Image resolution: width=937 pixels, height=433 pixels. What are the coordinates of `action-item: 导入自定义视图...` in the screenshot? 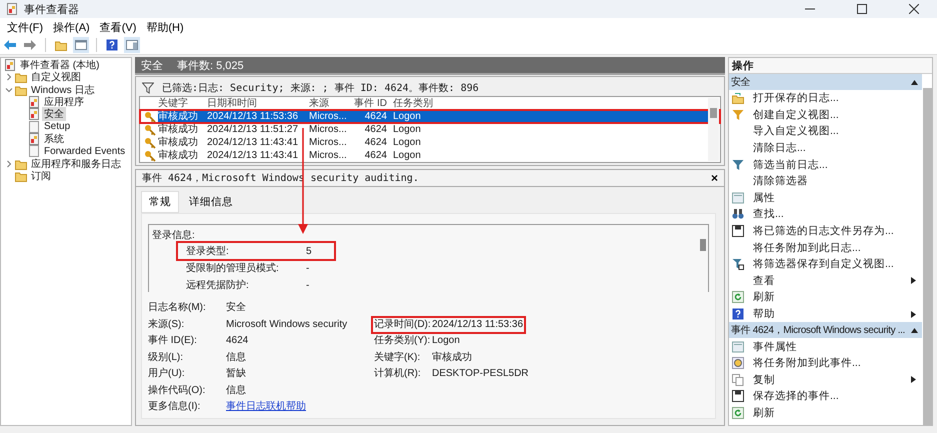 It's located at (837, 131).